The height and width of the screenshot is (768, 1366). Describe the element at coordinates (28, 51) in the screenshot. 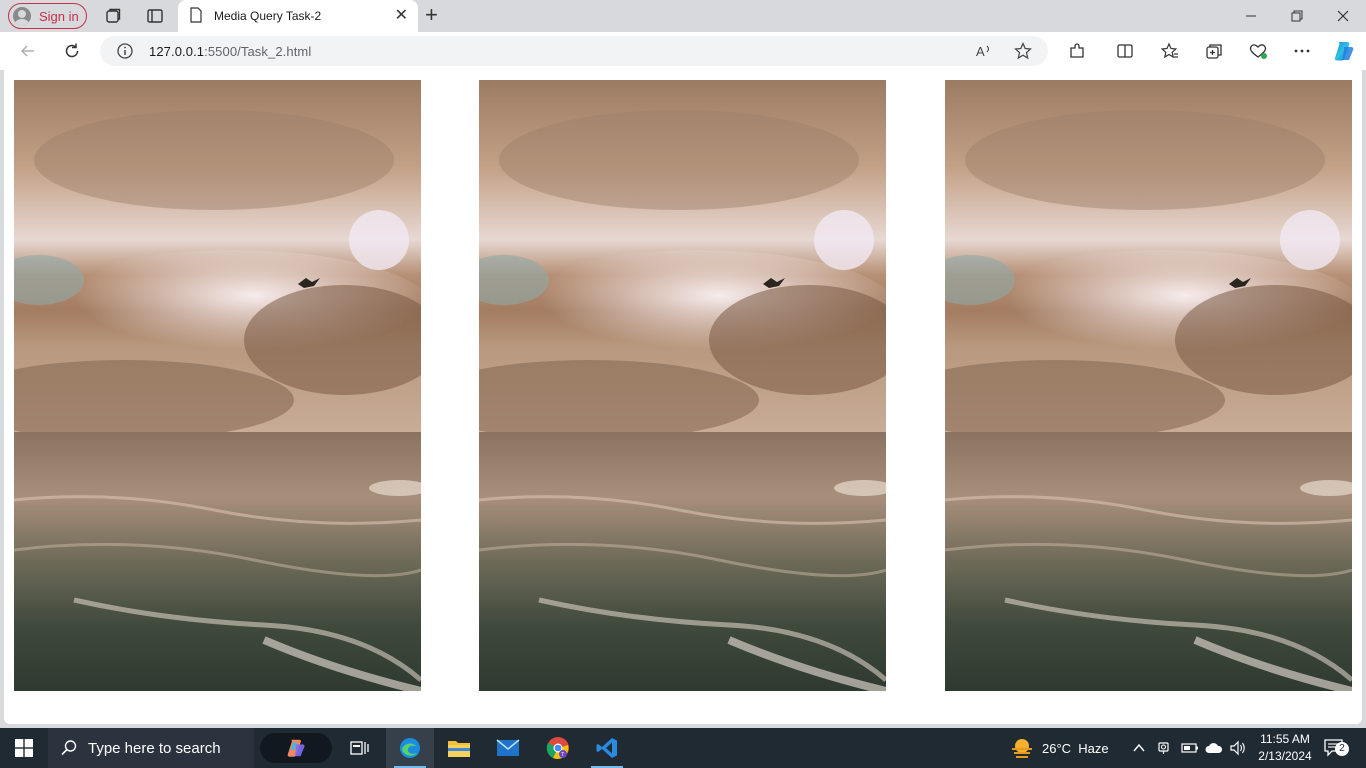

I see `back-icon` at that location.